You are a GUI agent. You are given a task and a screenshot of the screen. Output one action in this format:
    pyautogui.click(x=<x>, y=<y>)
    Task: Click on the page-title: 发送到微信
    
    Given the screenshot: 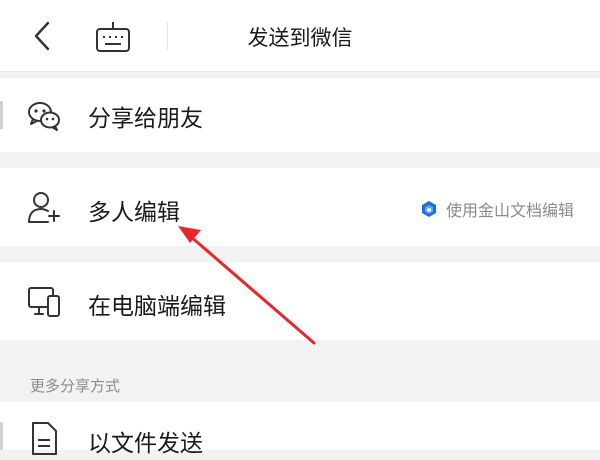 What is the action you would take?
    pyautogui.click(x=300, y=38)
    